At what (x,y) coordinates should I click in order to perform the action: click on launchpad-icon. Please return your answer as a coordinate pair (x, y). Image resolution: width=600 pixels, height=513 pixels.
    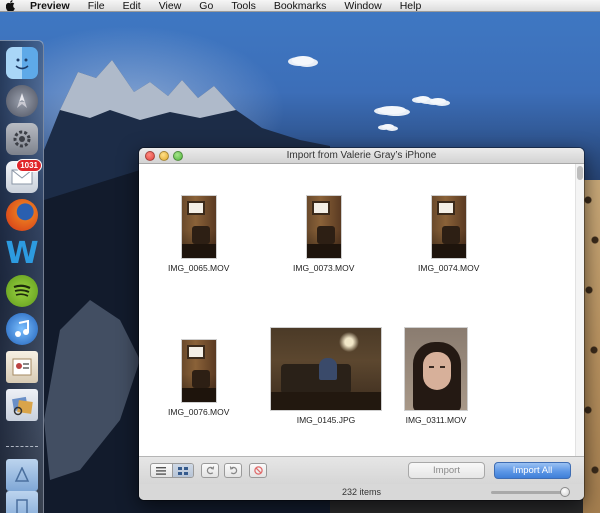
    Looking at the image, I should click on (22, 101).